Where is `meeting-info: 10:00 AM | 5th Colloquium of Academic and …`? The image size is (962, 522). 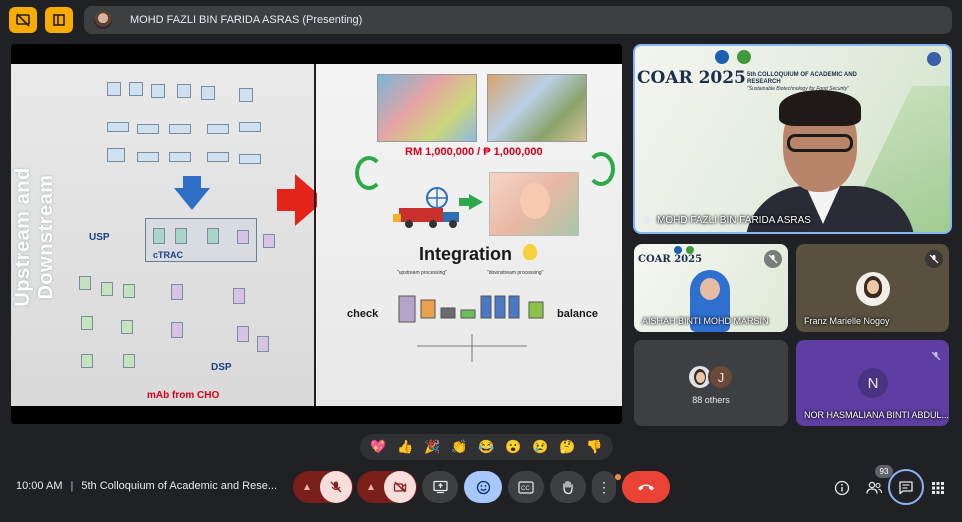 meeting-info: 10:00 AM | 5th Colloquium of Academic and … is located at coordinates (146, 486).